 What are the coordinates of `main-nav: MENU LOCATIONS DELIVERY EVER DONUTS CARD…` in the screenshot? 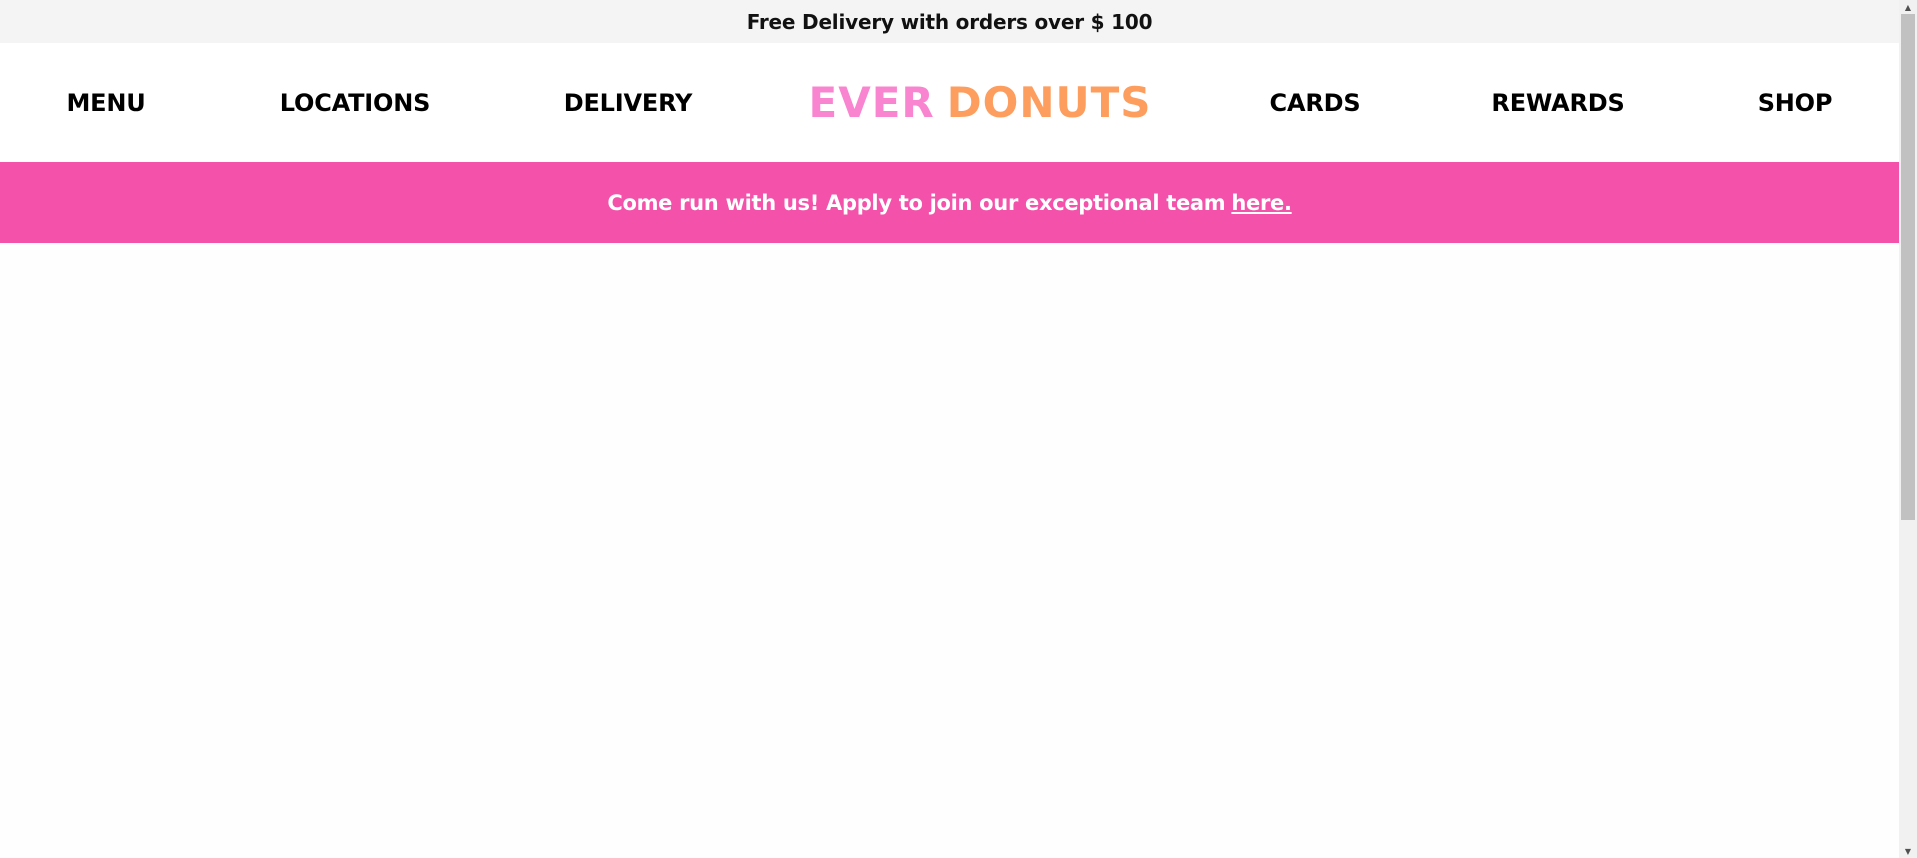 It's located at (949, 102).